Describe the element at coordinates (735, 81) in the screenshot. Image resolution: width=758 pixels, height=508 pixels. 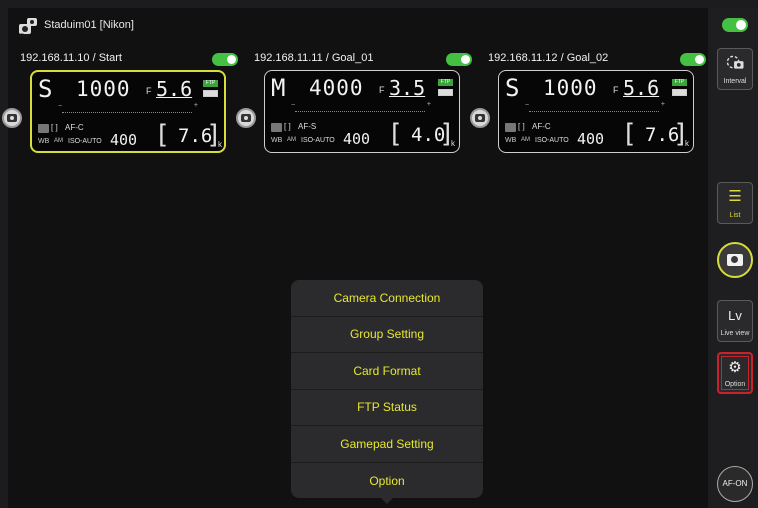
I see `interval-label: Interval` at that location.